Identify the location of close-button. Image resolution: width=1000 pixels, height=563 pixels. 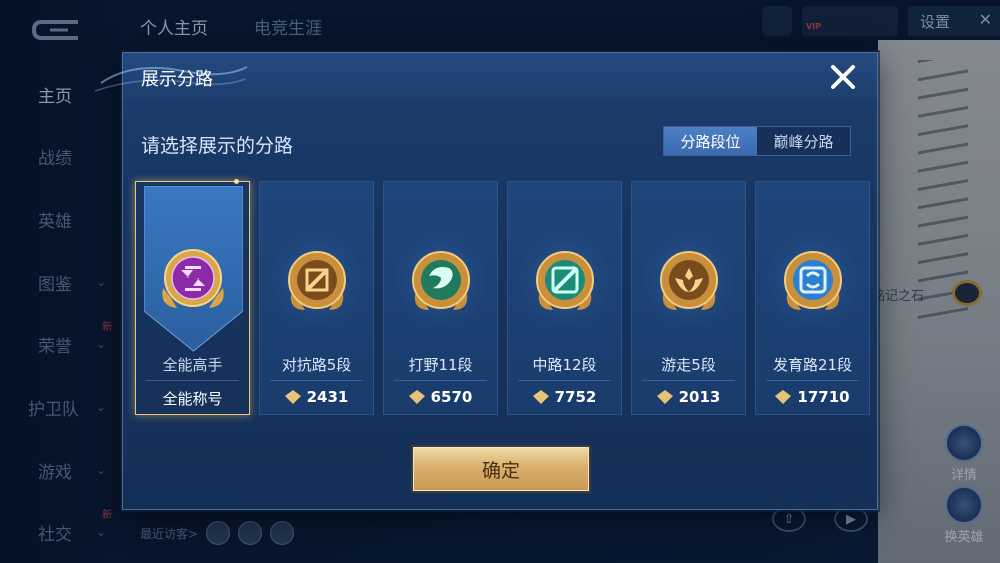
(843, 77).